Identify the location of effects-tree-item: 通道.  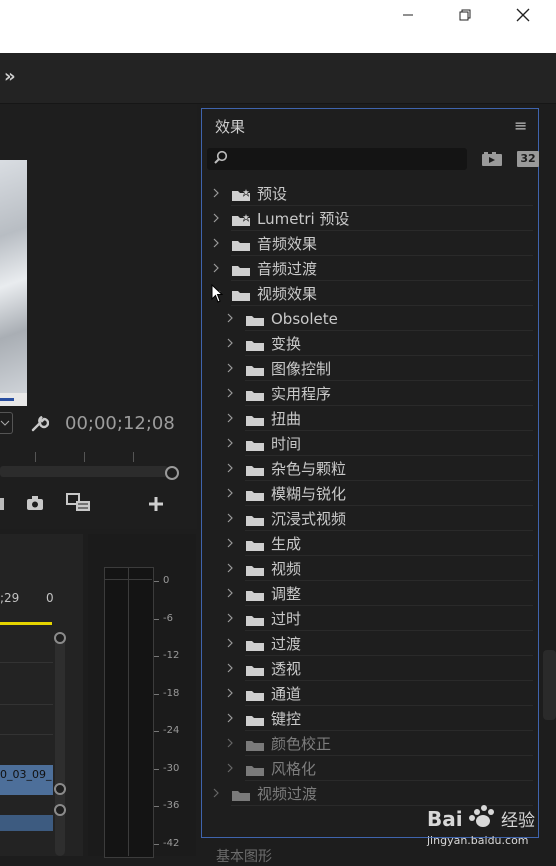
(263, 693).